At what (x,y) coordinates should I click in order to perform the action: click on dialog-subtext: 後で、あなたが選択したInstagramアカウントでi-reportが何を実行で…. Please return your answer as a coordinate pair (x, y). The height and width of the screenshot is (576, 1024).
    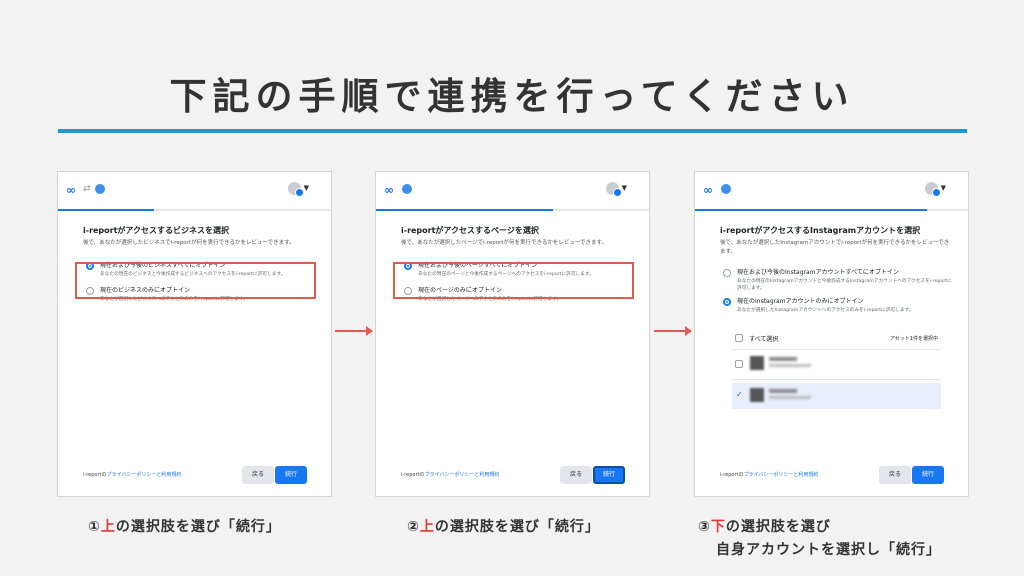
    Looking at the image, I should click on (835, 247).